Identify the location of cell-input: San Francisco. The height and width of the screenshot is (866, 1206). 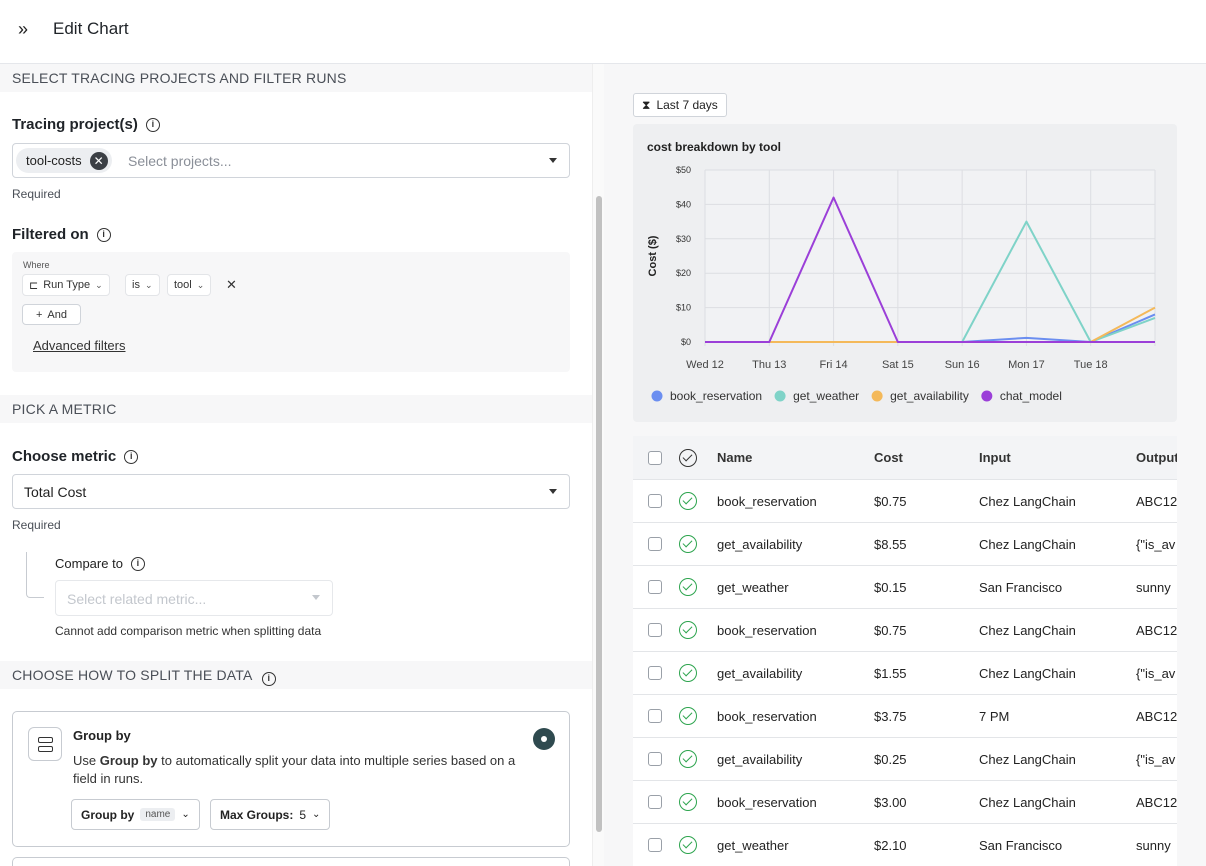
(1021, 845).